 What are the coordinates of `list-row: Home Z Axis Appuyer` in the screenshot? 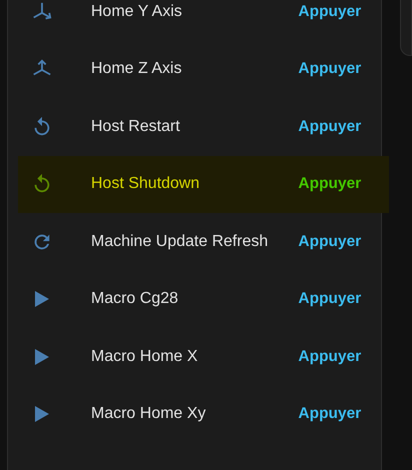 It's located at (195, 69).